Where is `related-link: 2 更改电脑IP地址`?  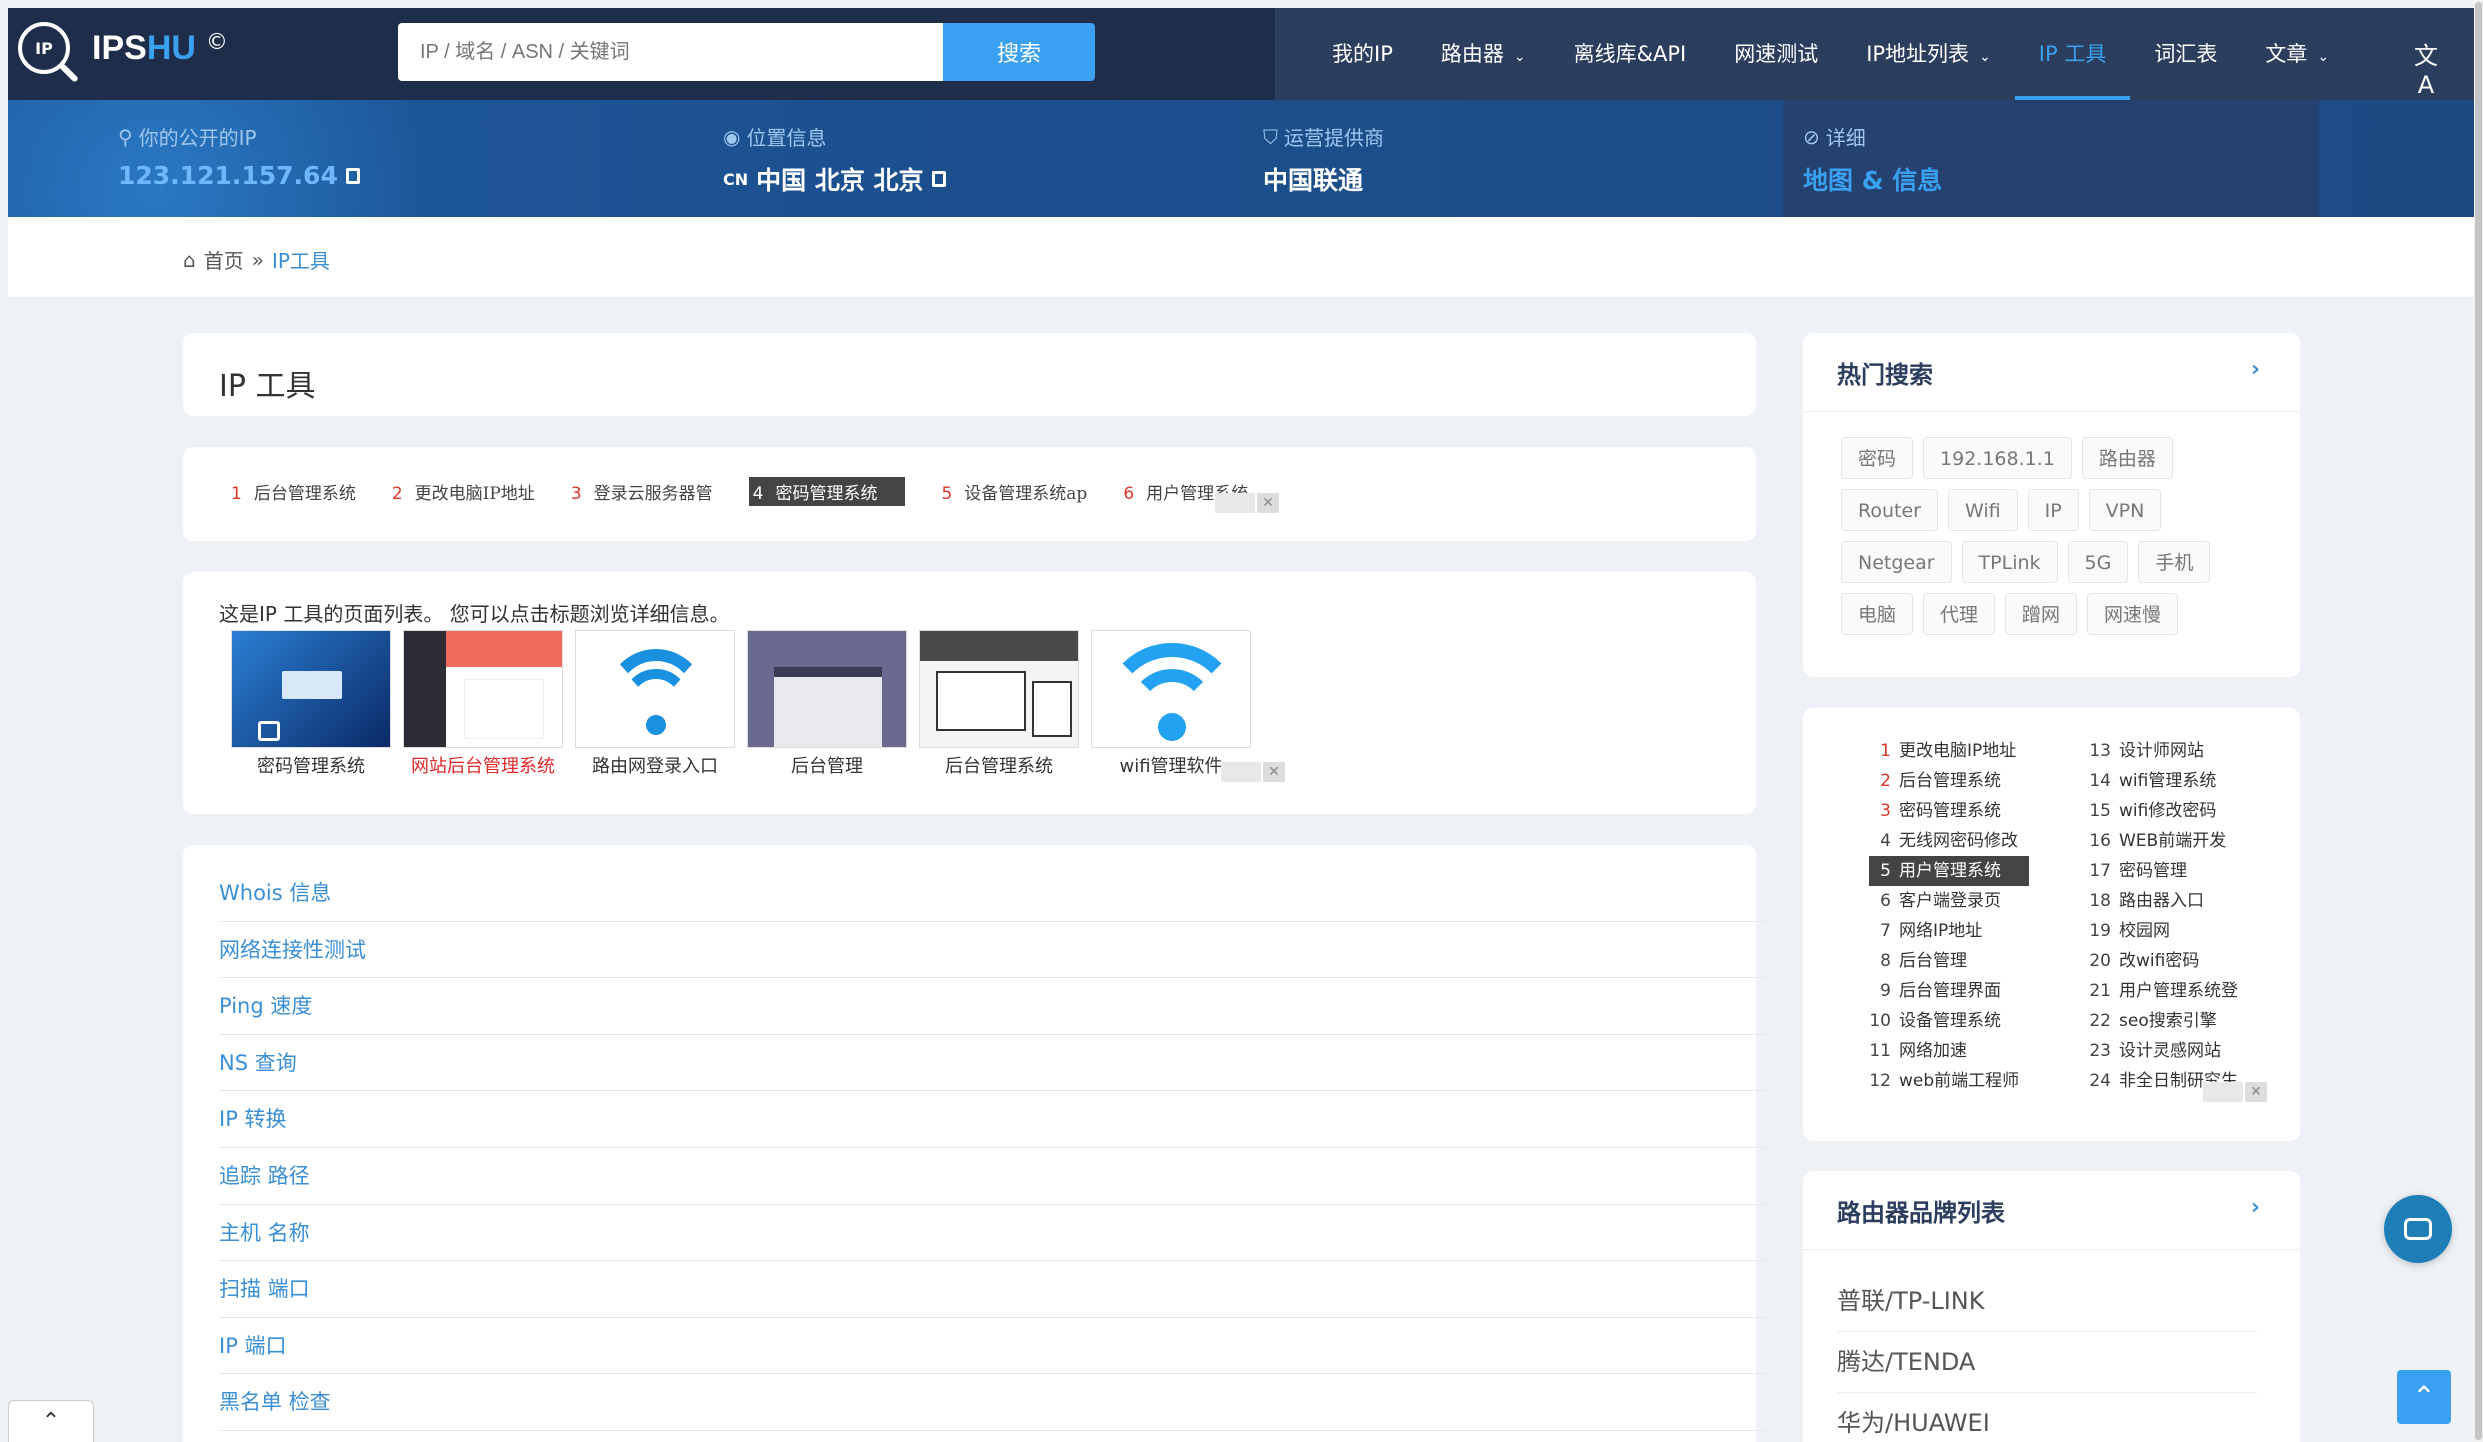
related-link: 2 更改电脑IP地址 is located at coordinates (463, 491).